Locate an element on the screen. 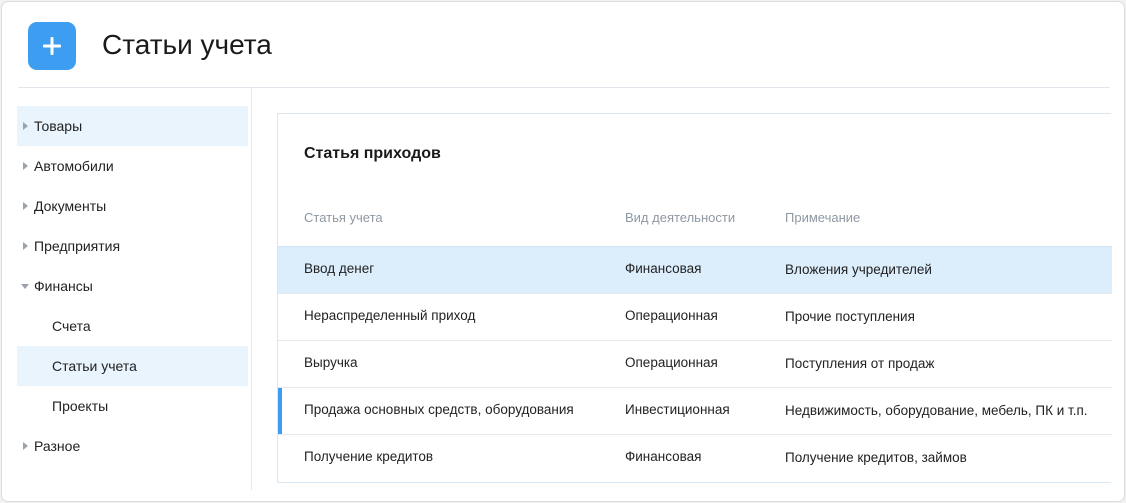 Image resolution: width=1126 pixels, height=503 pixels. sidebar-item-accounting-articles: Статьи учета is located at coordinates (132, 366).